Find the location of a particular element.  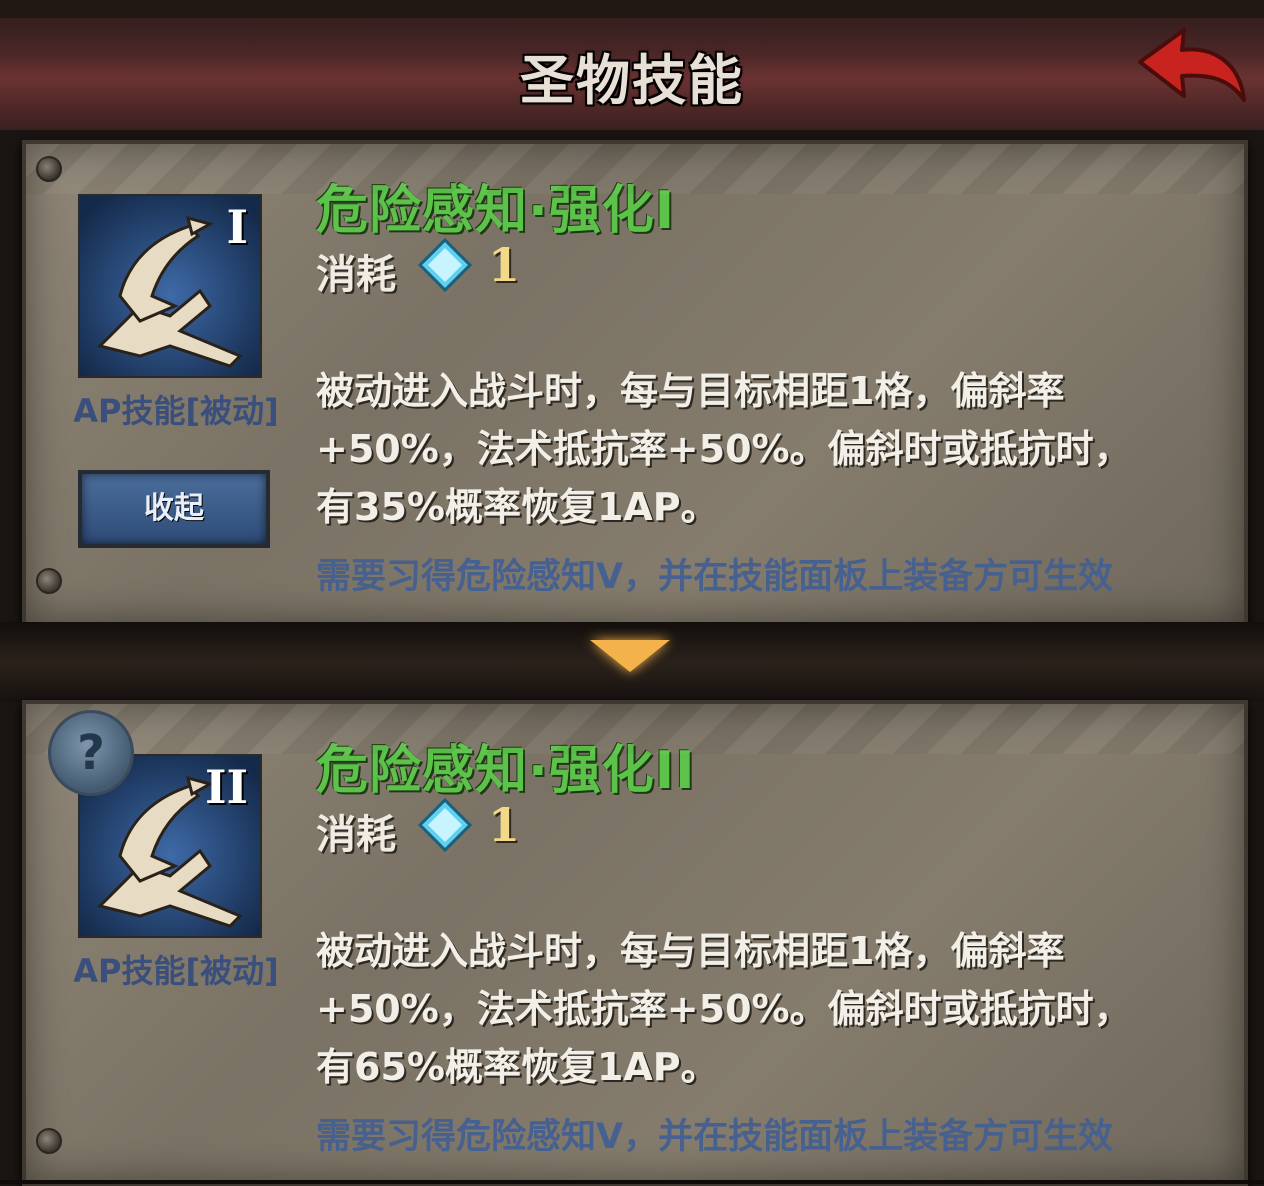

skill-name: 危险感知·强化I is located at coordinates (496, 211).